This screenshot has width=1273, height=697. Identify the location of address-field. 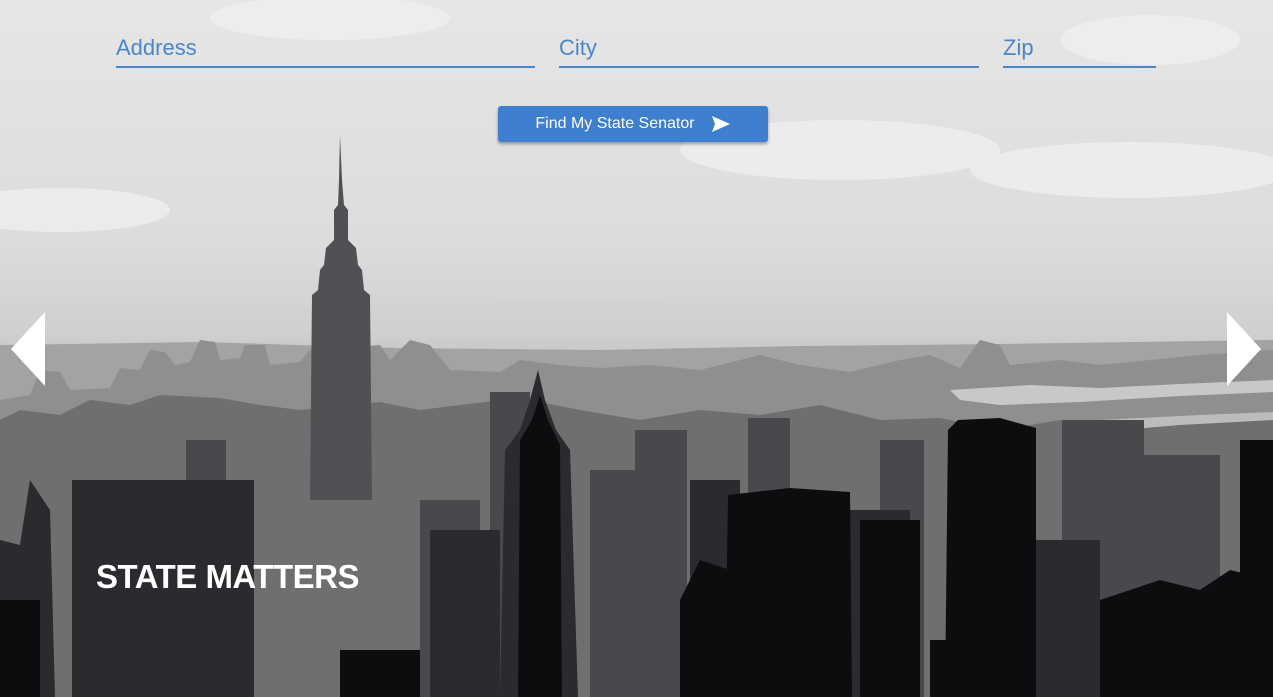
(325, 49).